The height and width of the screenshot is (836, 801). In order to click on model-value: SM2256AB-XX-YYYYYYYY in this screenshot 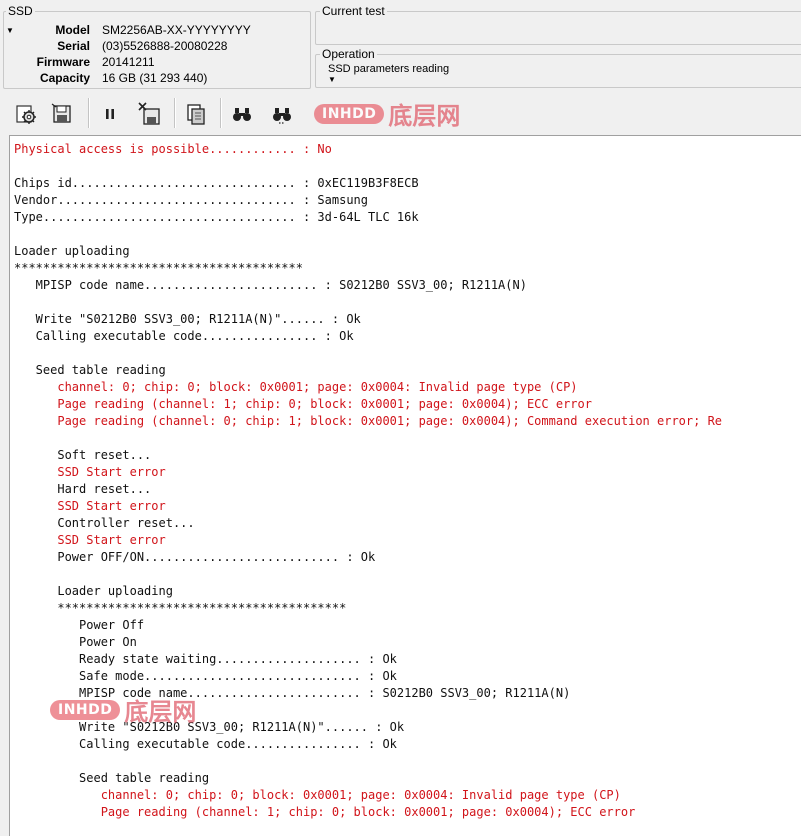, I will do `click(176, 30)`.